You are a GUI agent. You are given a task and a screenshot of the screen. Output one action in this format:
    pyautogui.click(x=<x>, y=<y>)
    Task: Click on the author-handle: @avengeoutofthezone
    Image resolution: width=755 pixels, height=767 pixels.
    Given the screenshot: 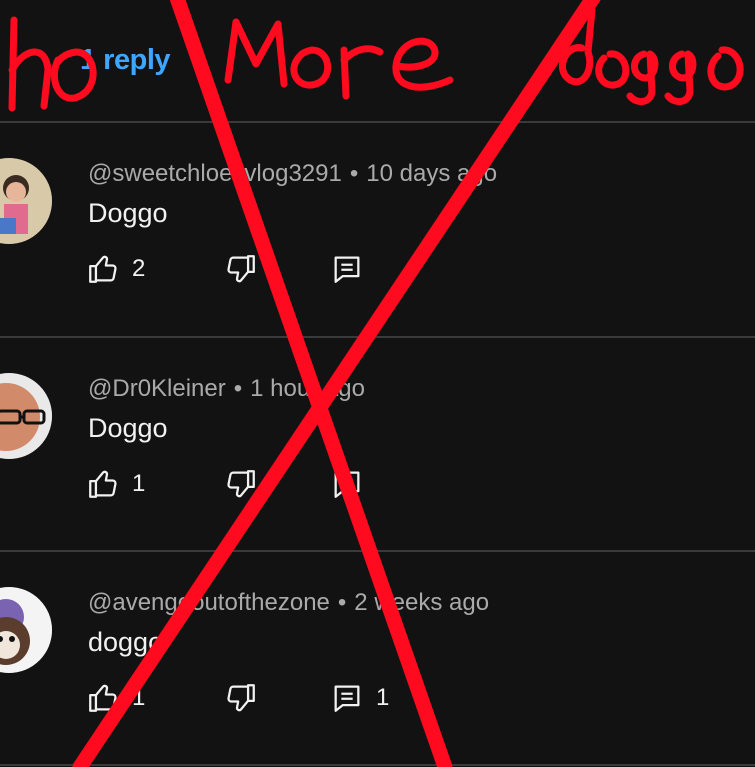 What is the action you would take?
    pyautogui.click(x=209, y=602)
    